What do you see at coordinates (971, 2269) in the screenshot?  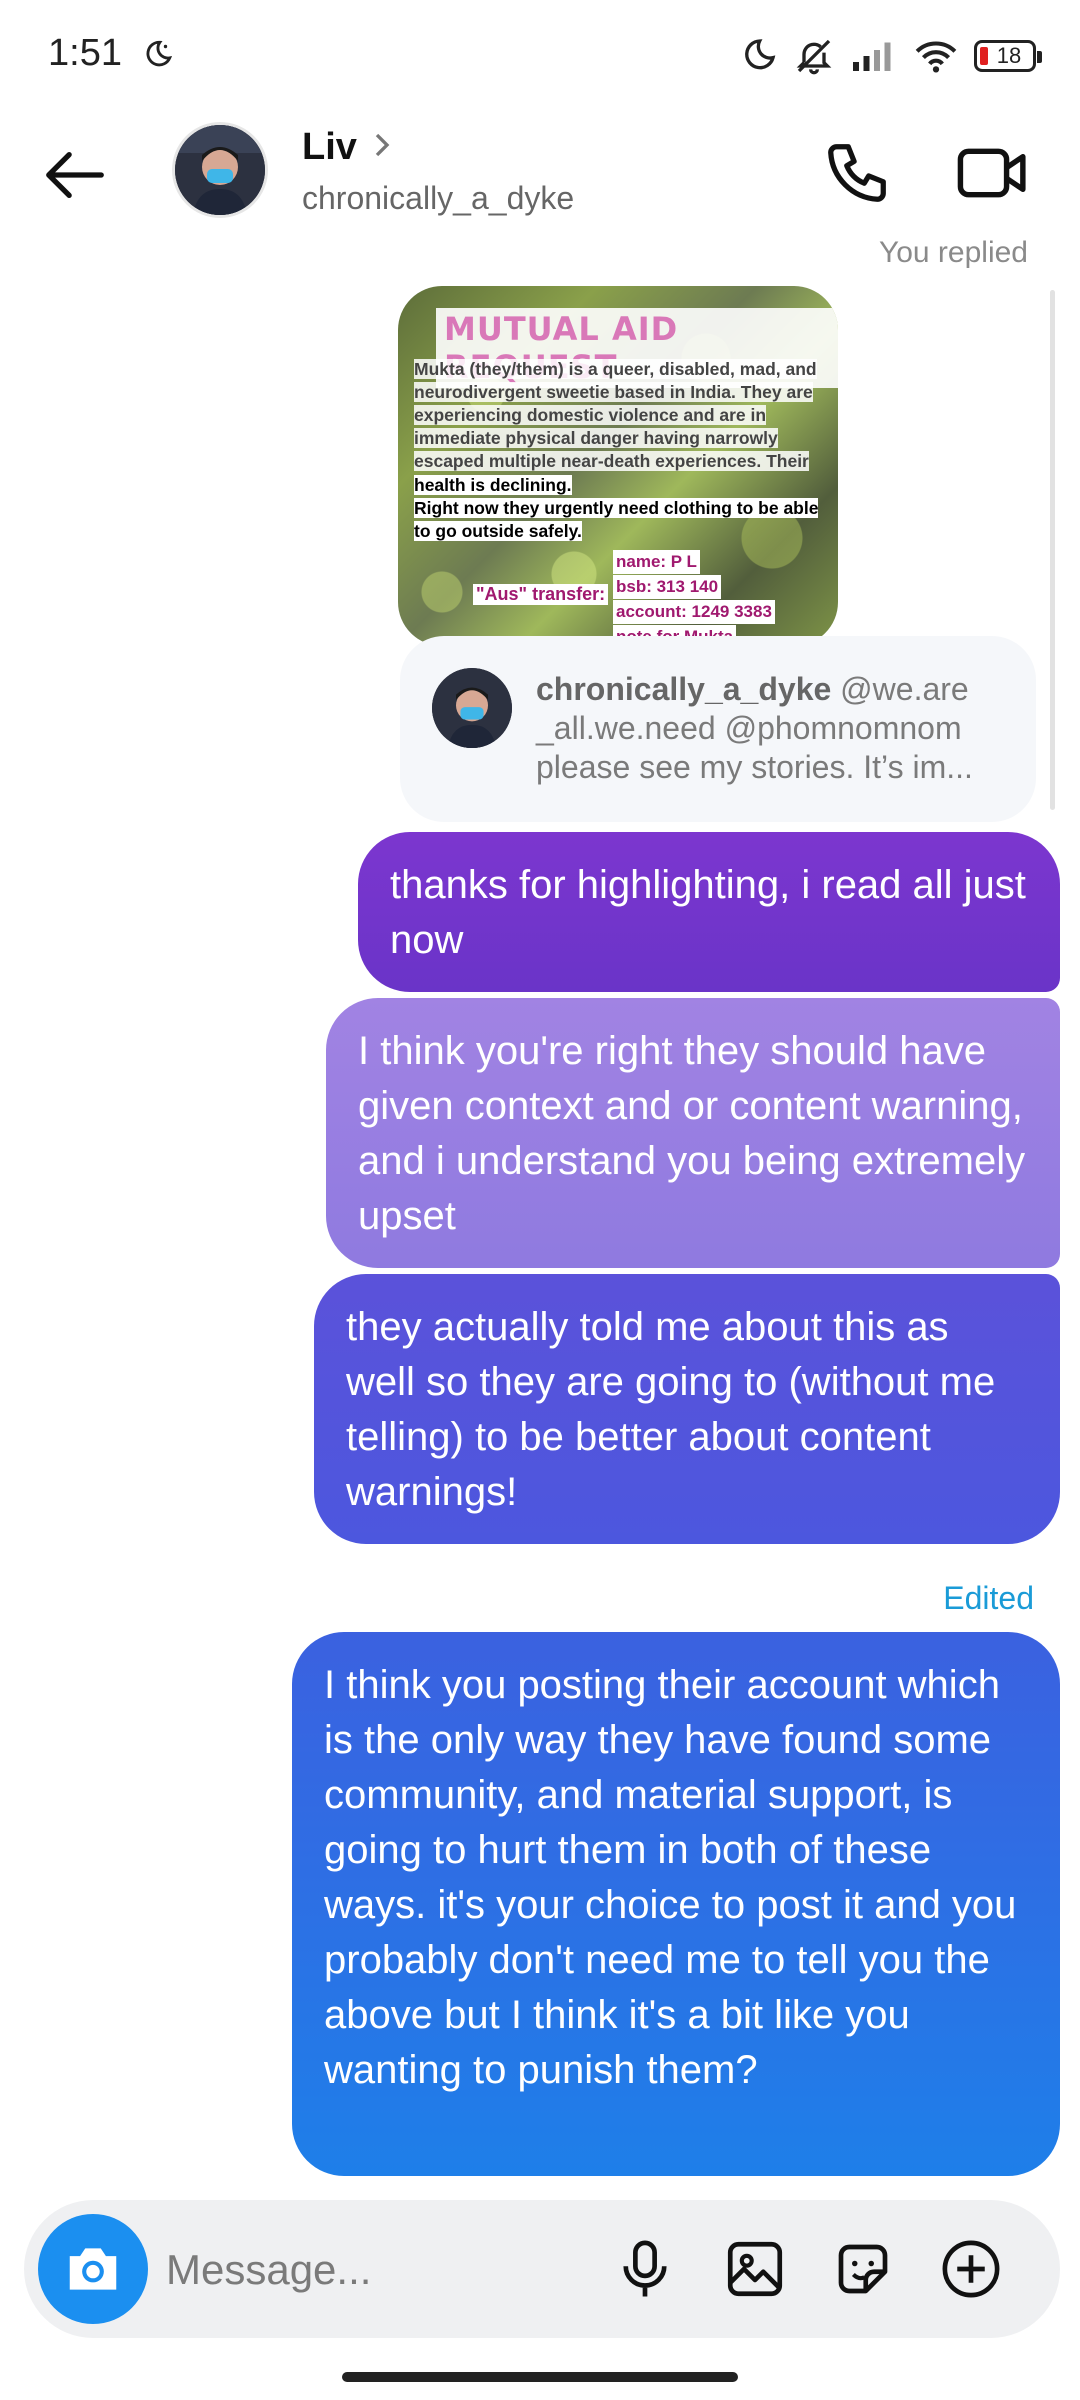 I see `plus-icon` at bounding box center [971, 2269].